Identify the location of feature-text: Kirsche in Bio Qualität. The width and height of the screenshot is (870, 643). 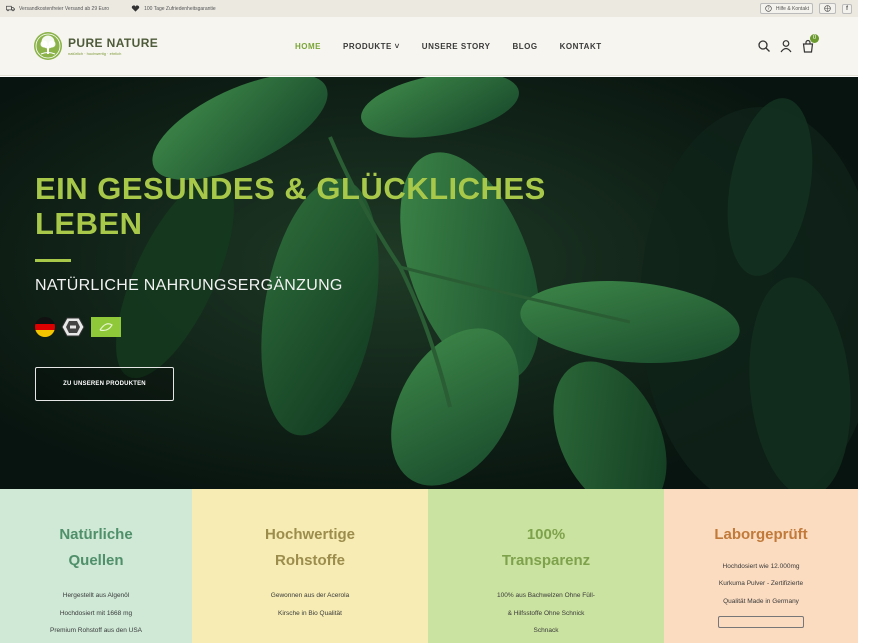
(310, 613).